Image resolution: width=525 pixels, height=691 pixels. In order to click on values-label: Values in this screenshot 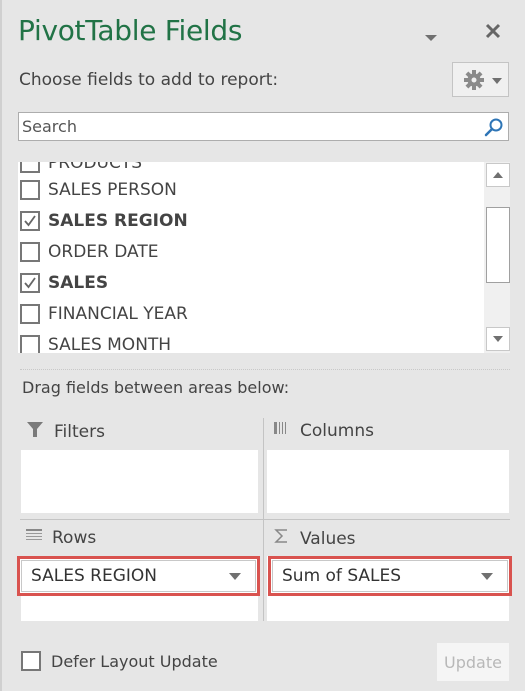, I will do `click(328, 538)`.